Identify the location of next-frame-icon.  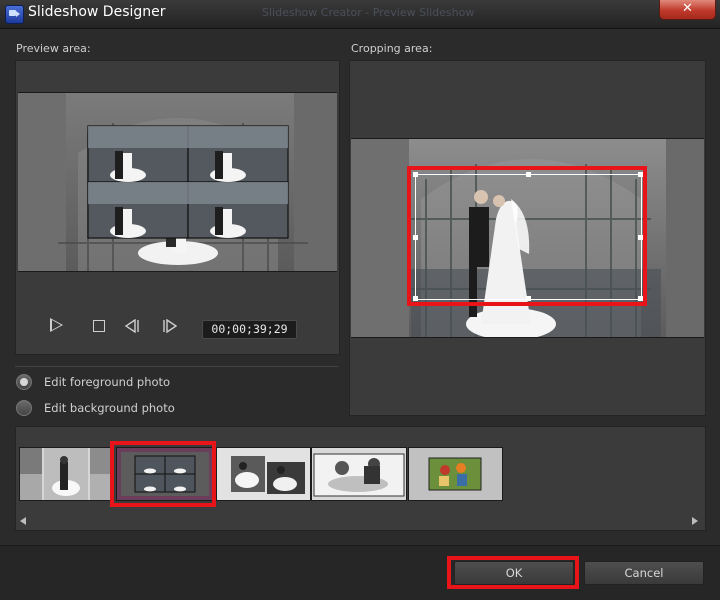
(170, 326).